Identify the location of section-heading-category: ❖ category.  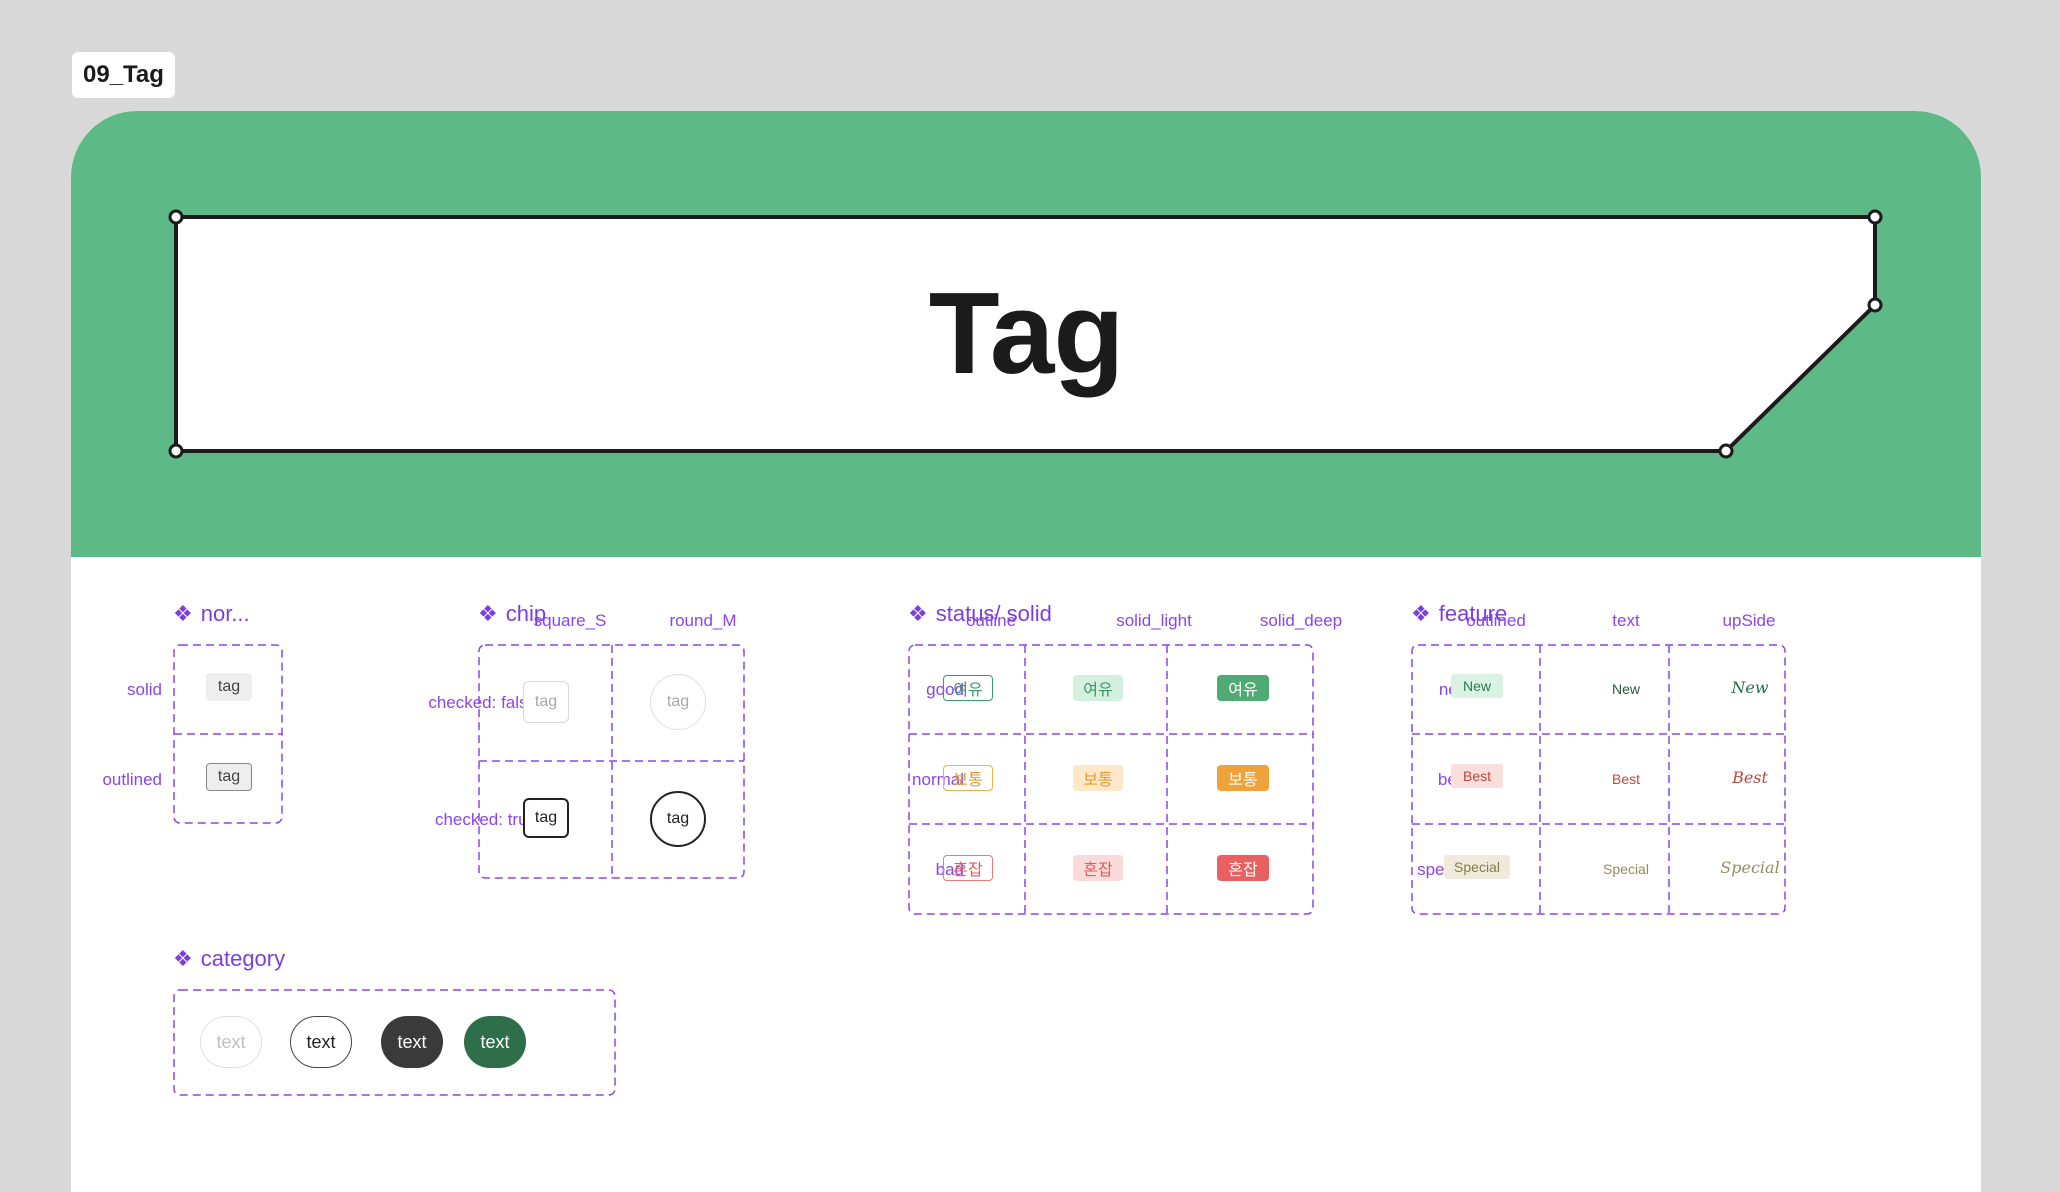
(229, 959).